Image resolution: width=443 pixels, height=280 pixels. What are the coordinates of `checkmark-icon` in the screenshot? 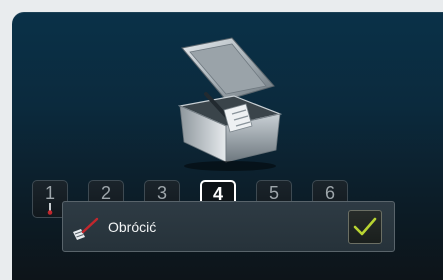 It's located at (365, 226).